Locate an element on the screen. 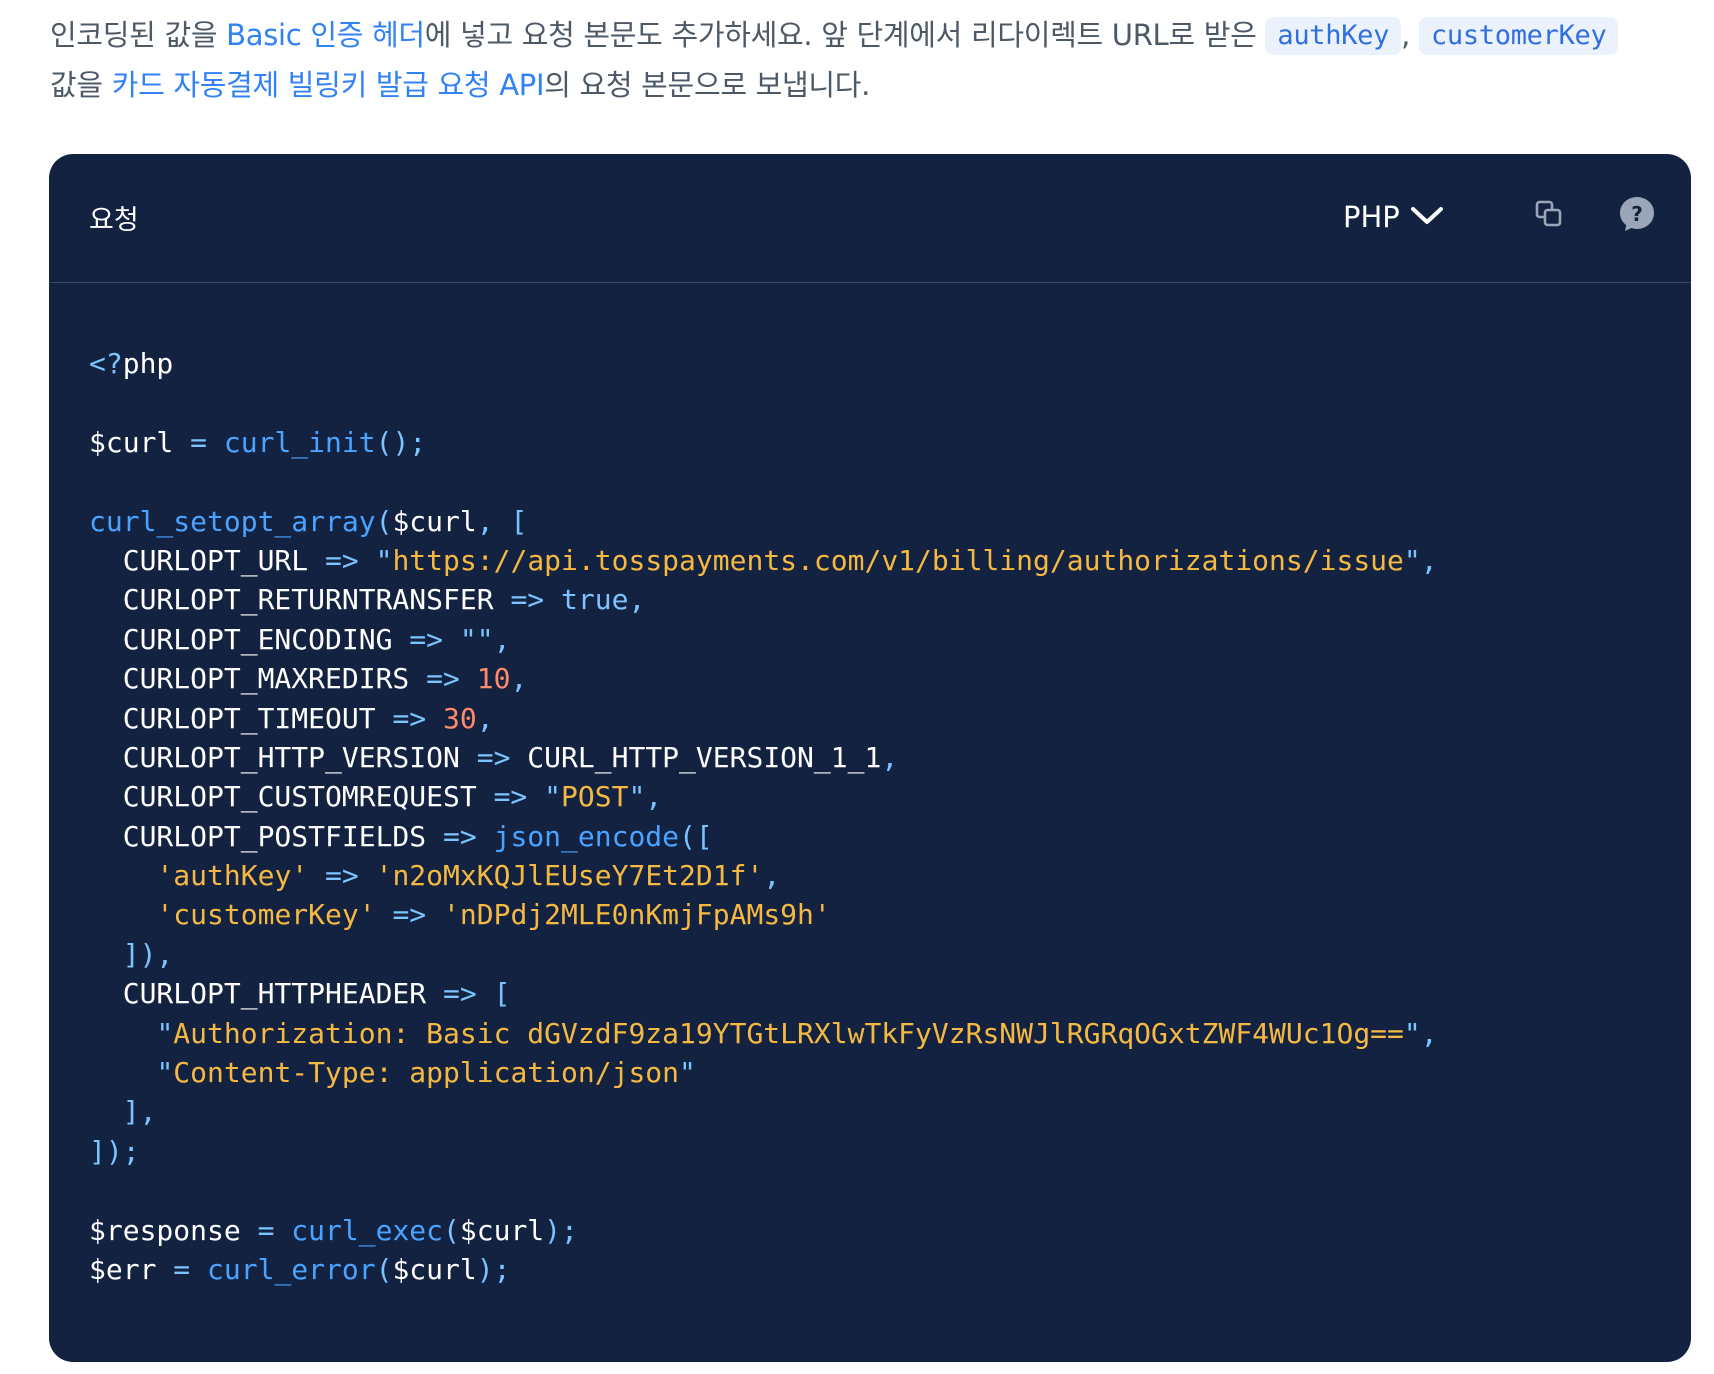 This screenshot has width=1714, height=1374. code-token: curl_setopt_array is located at coordinates (232, 521).